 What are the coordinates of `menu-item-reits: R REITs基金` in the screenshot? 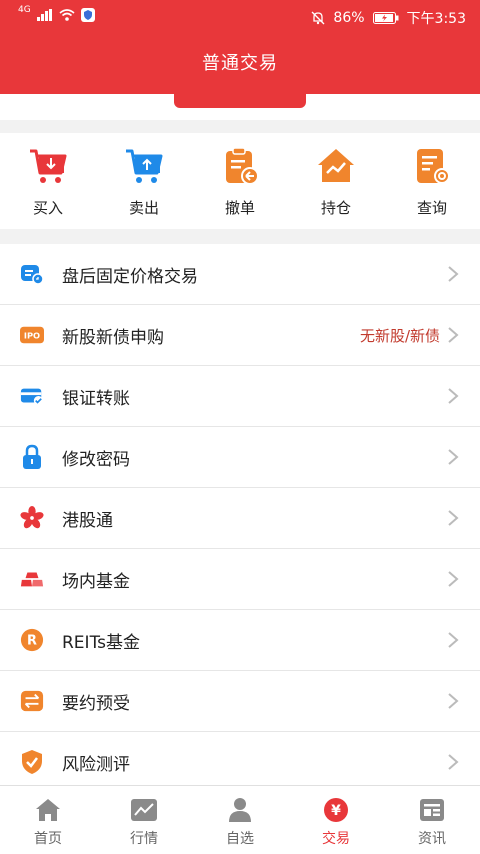 It's located at (240, 640).